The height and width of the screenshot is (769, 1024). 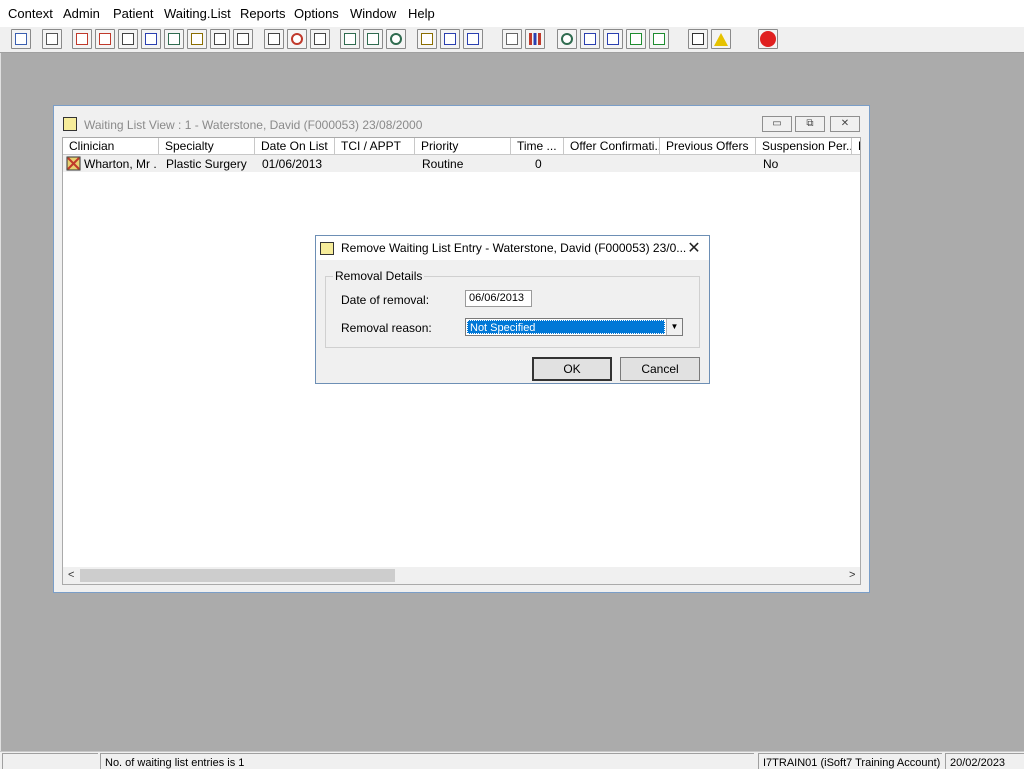 I want to click on green-arrow-list-2-button, so click(x=659, y=39).